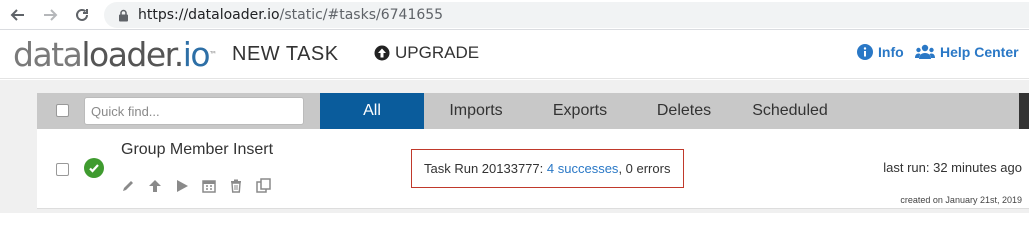  What do you see at coordinates (209, 186) in the screenshot?
I see `calendar-icon` at bounding box center [209, 186].